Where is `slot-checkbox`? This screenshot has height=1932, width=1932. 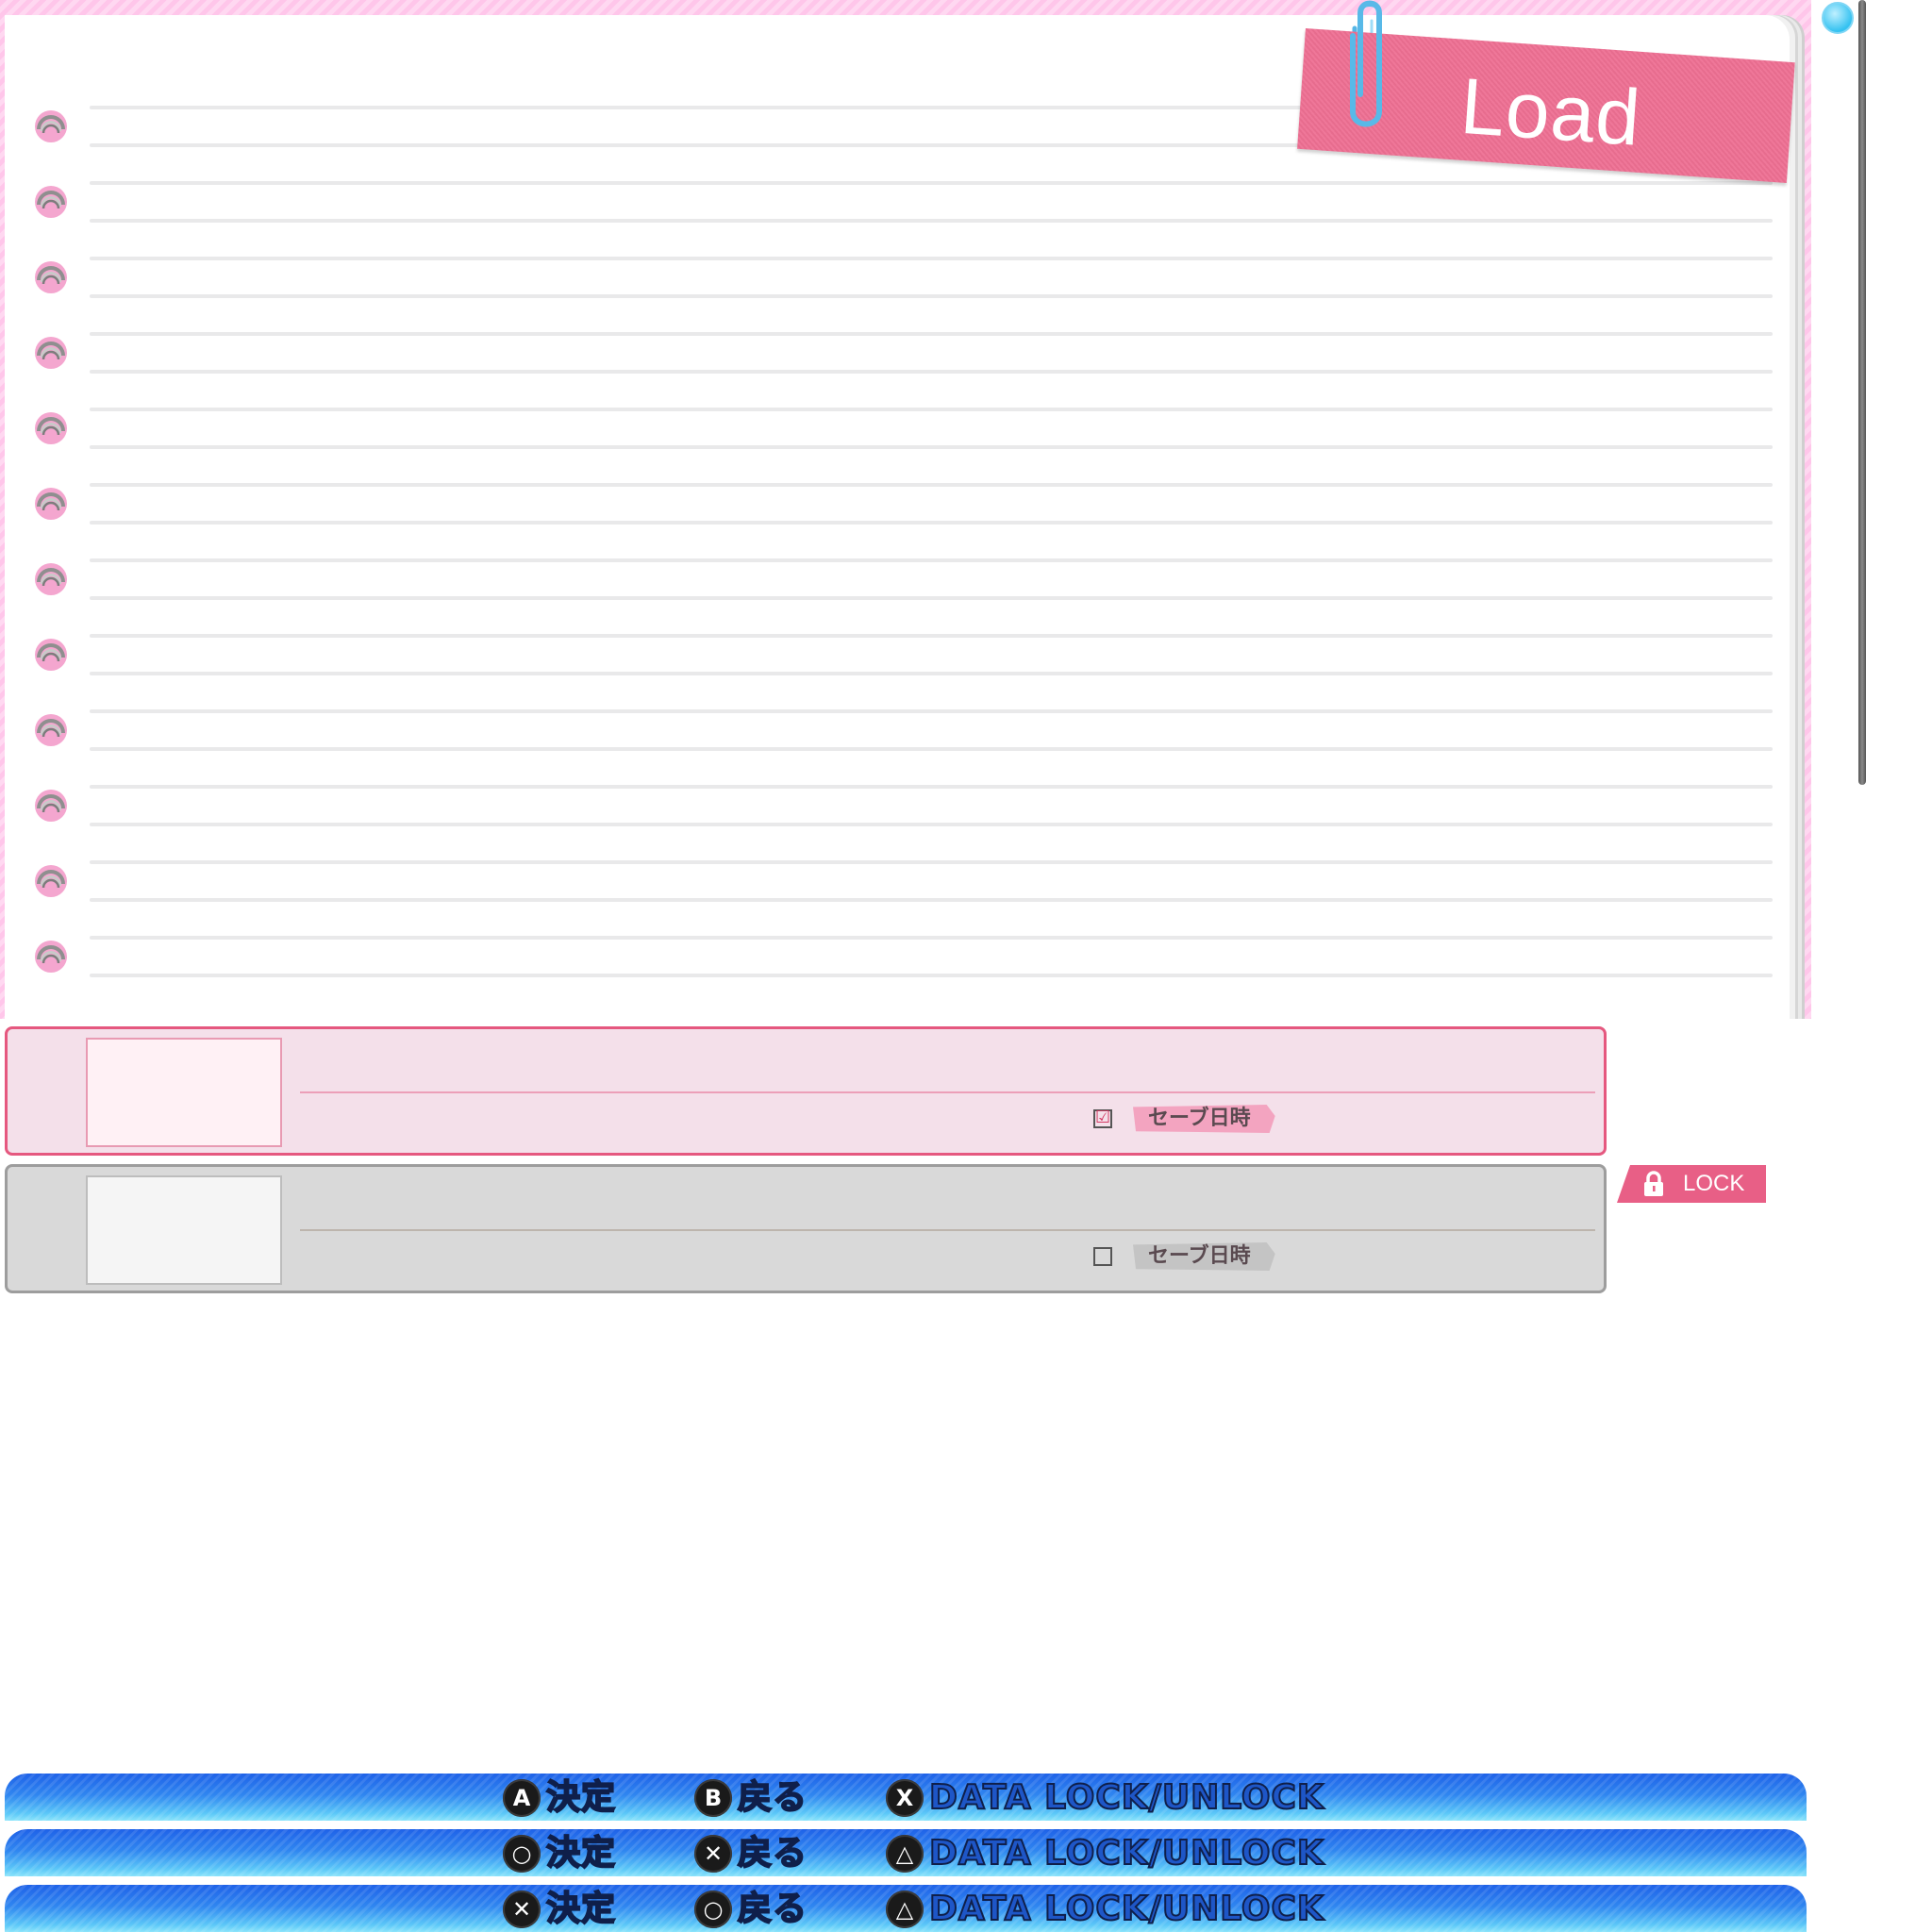
slot-checkbox is located at coordinates (1103, 1256).